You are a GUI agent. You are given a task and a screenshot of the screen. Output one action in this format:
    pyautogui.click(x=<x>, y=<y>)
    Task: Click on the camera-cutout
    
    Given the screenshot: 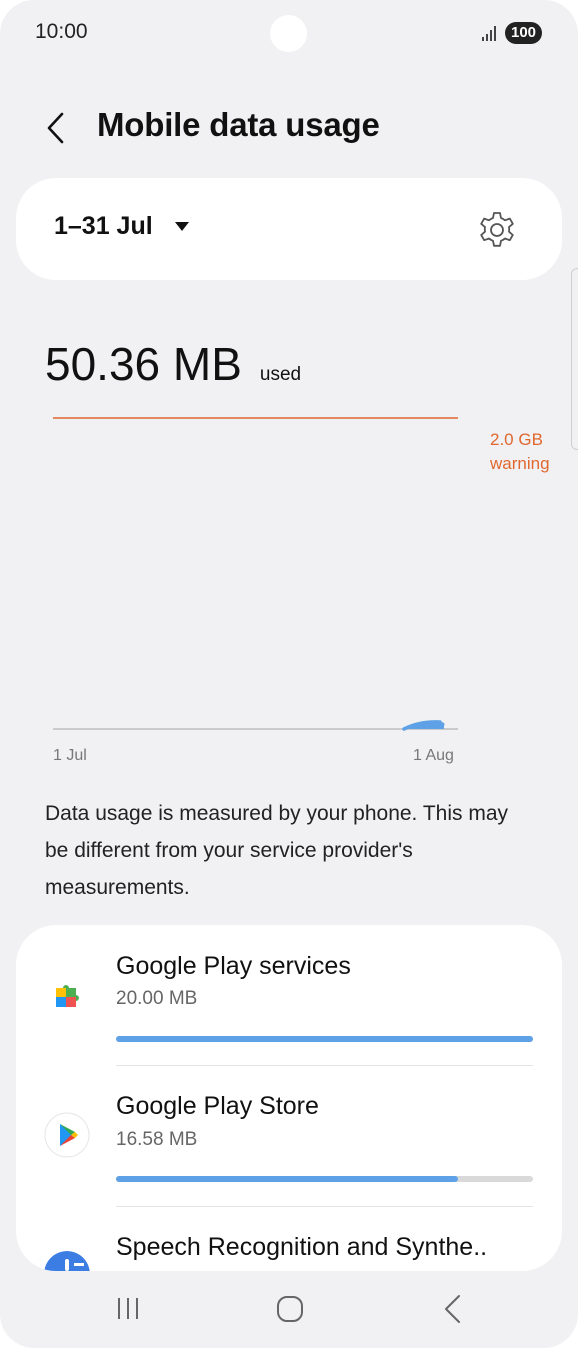 What is the action you would take?
    pyautogui.click(x=288, y=33)
    